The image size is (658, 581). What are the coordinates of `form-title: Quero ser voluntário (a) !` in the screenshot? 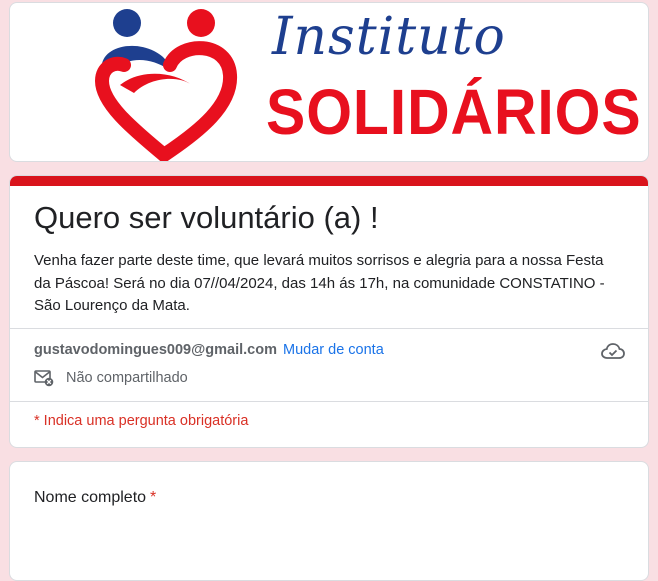 It's located at (206, 217).